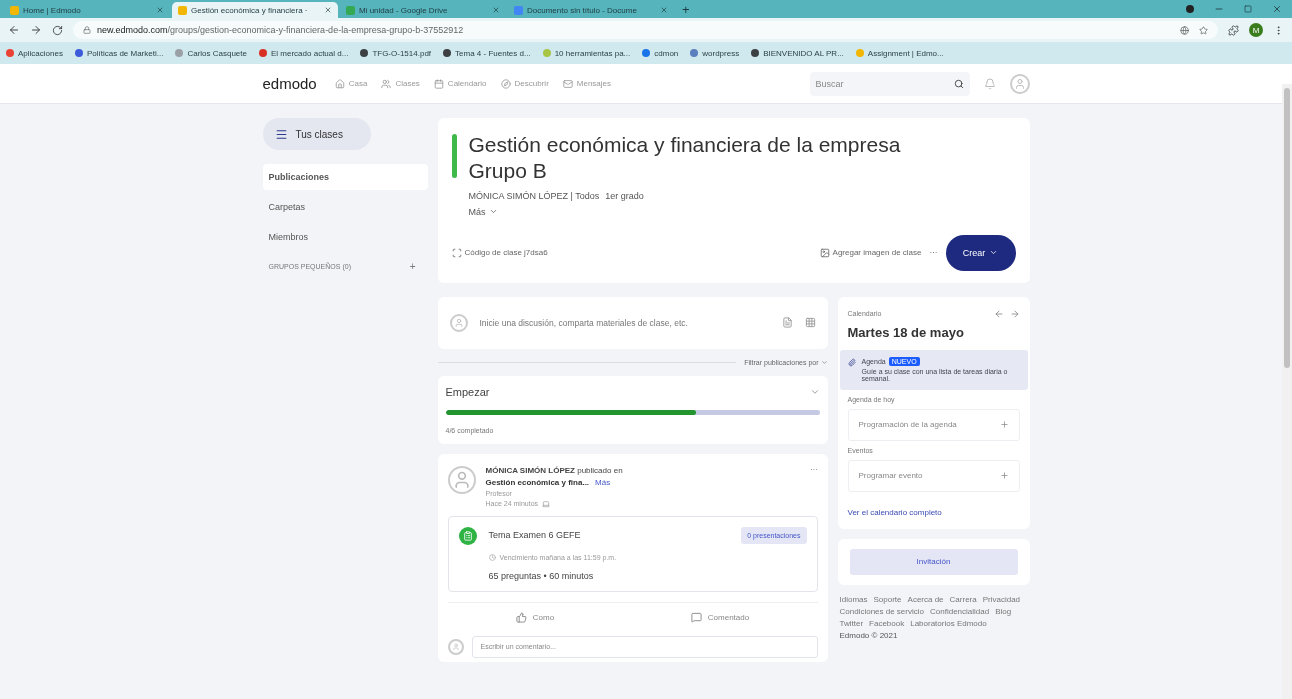  What do you see at coordinates (412, 266) in the screenshot?
I see `add-group-button: +` at bounding box center [412, 266].